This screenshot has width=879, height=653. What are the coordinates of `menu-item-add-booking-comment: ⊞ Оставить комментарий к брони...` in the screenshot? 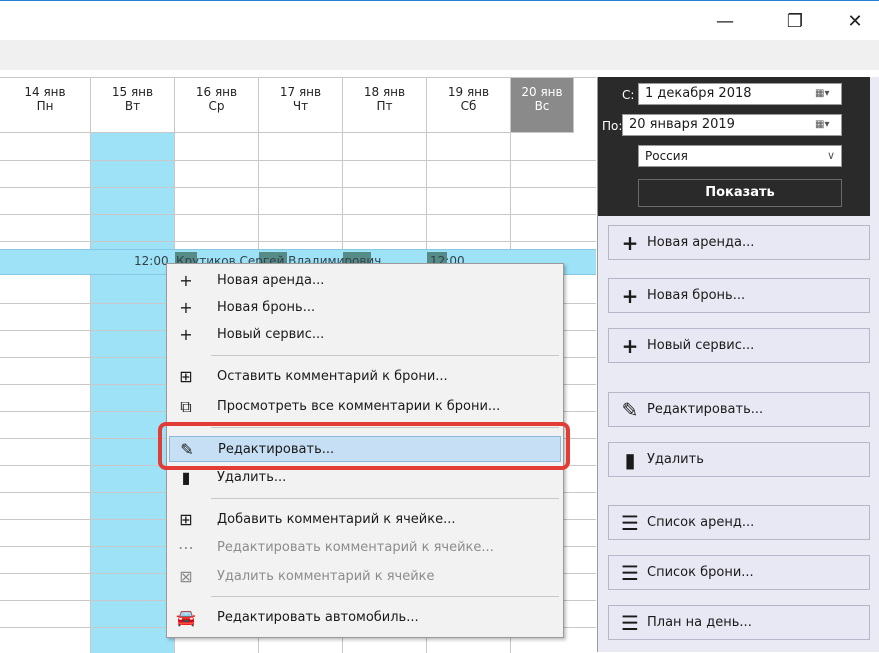 It's located at (365, 377).